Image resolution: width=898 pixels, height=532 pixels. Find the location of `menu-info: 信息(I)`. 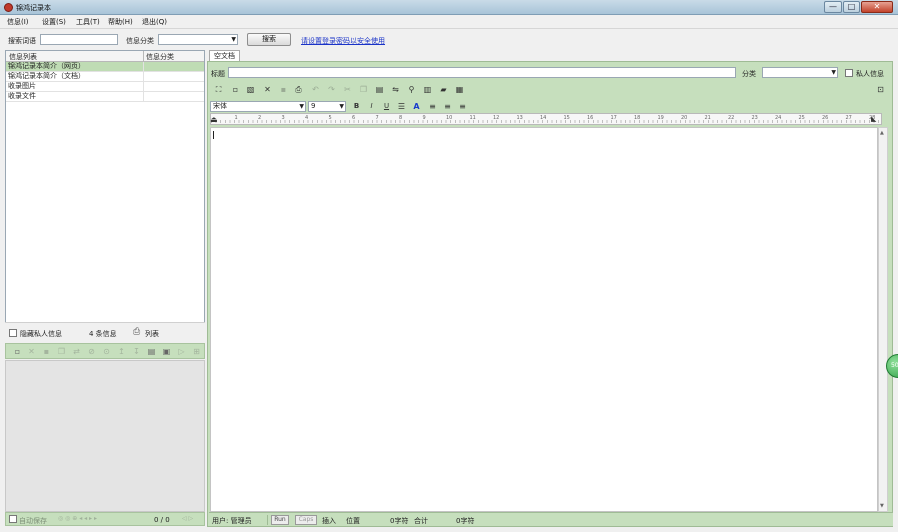

menu-info: 信息(I) is located at coordinates (18, 22).